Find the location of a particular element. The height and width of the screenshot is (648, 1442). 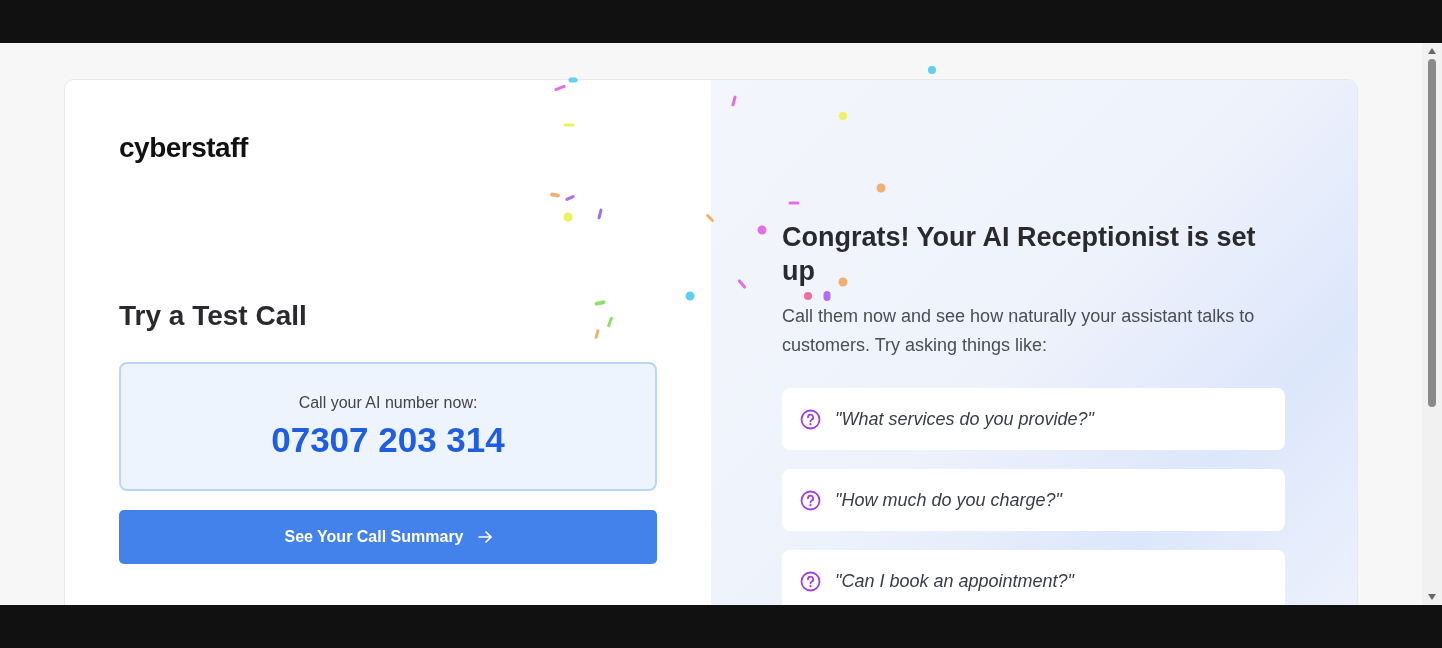

call-summary-button: See Your Call Summary is located at coordinates (388, 537).